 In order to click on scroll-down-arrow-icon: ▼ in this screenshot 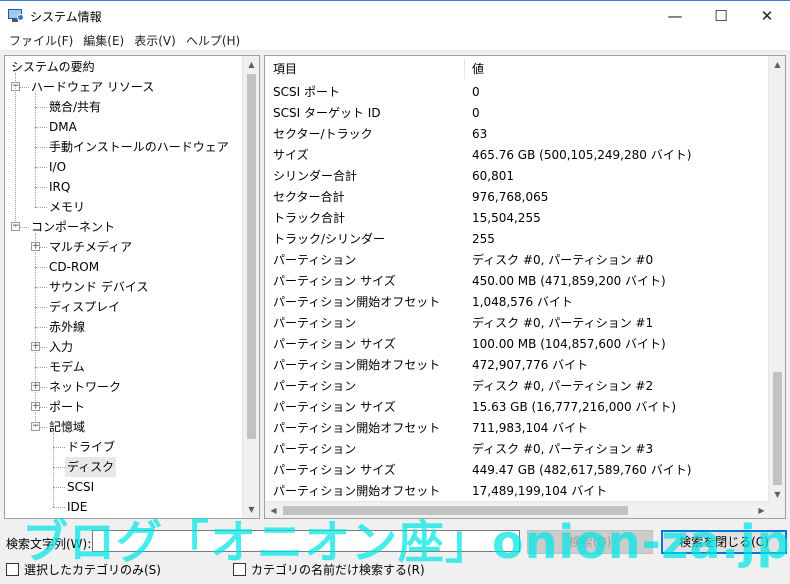, I will do `click(251, 509)`.